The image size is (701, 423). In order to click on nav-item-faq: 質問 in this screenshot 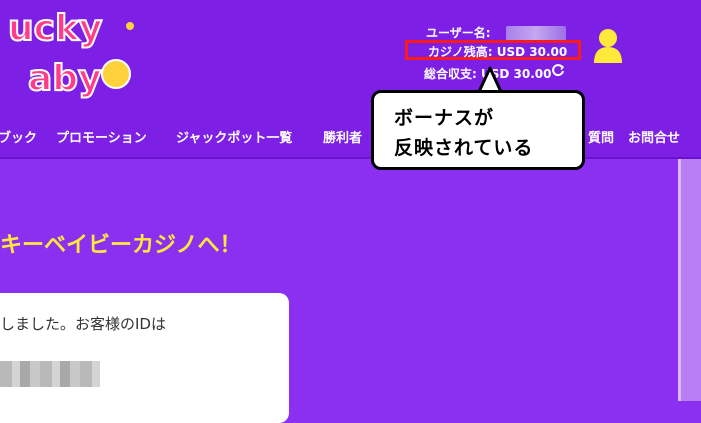, I will do `click(601, 136)`.